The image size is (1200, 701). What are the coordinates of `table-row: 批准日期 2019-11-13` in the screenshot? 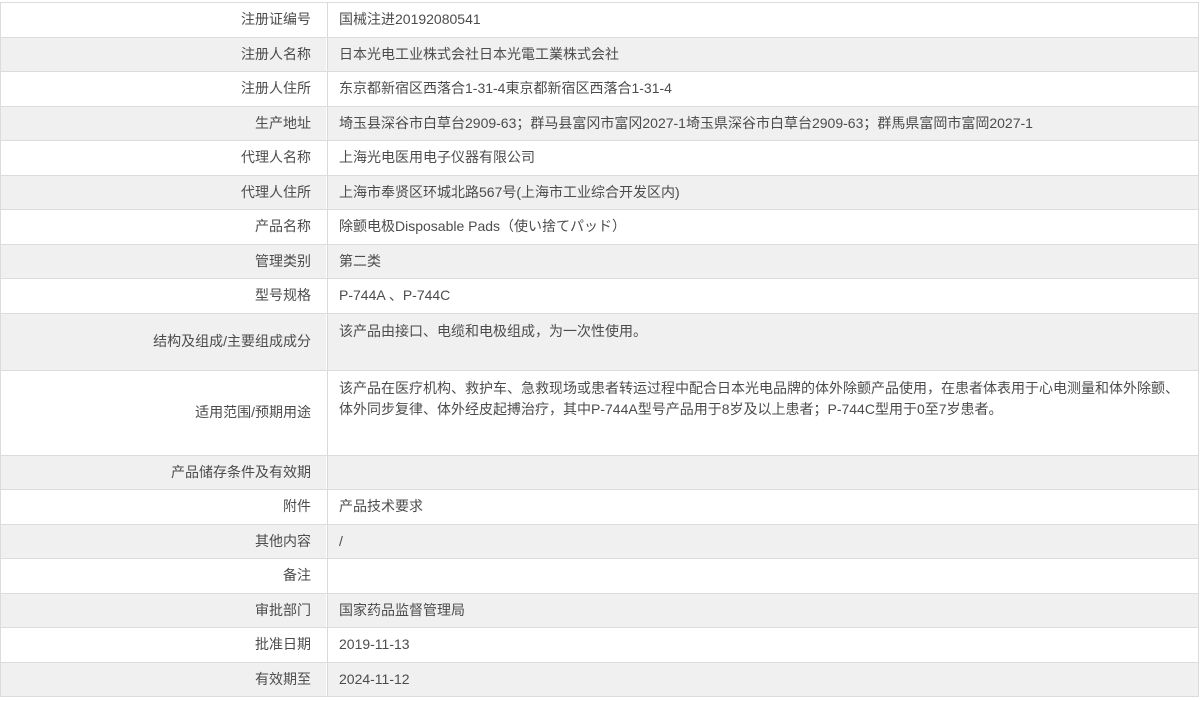 It's located at (599, 644).